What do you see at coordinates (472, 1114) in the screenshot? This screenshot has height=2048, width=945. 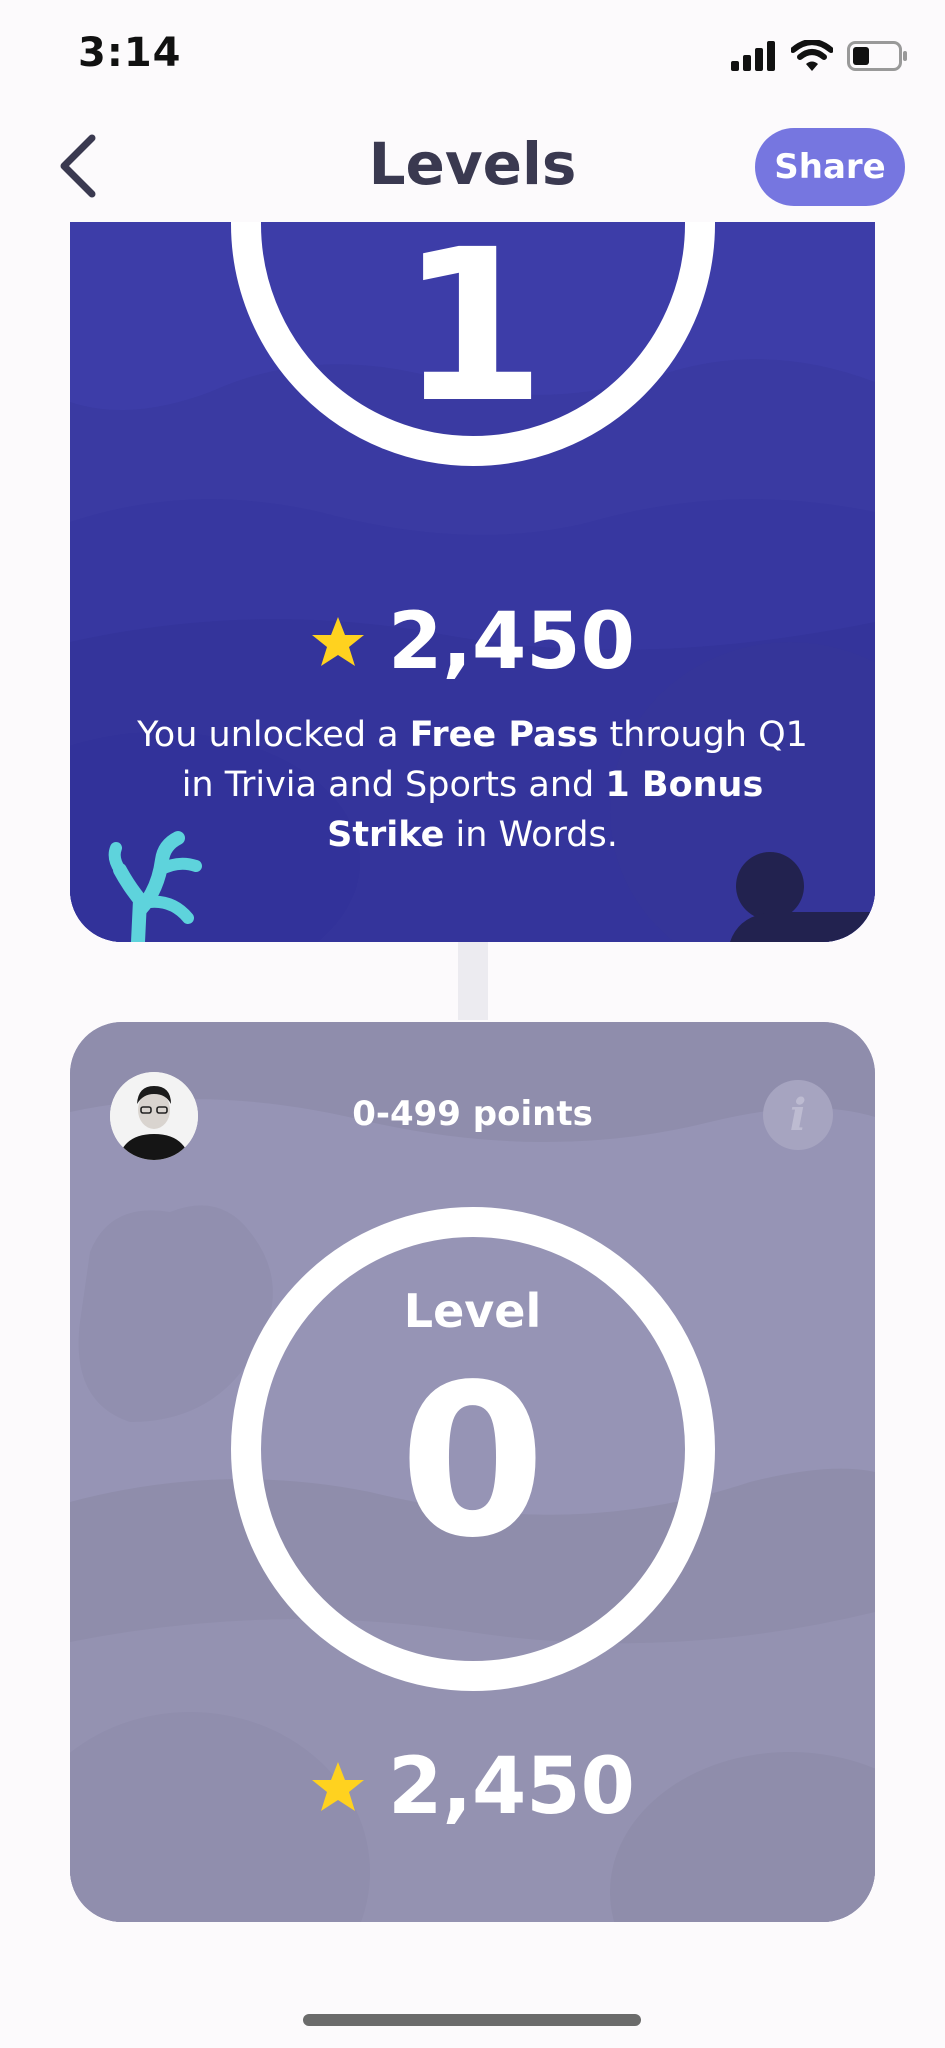 I see `points-range: 0-499 points` at bounding box center [472, 1114].